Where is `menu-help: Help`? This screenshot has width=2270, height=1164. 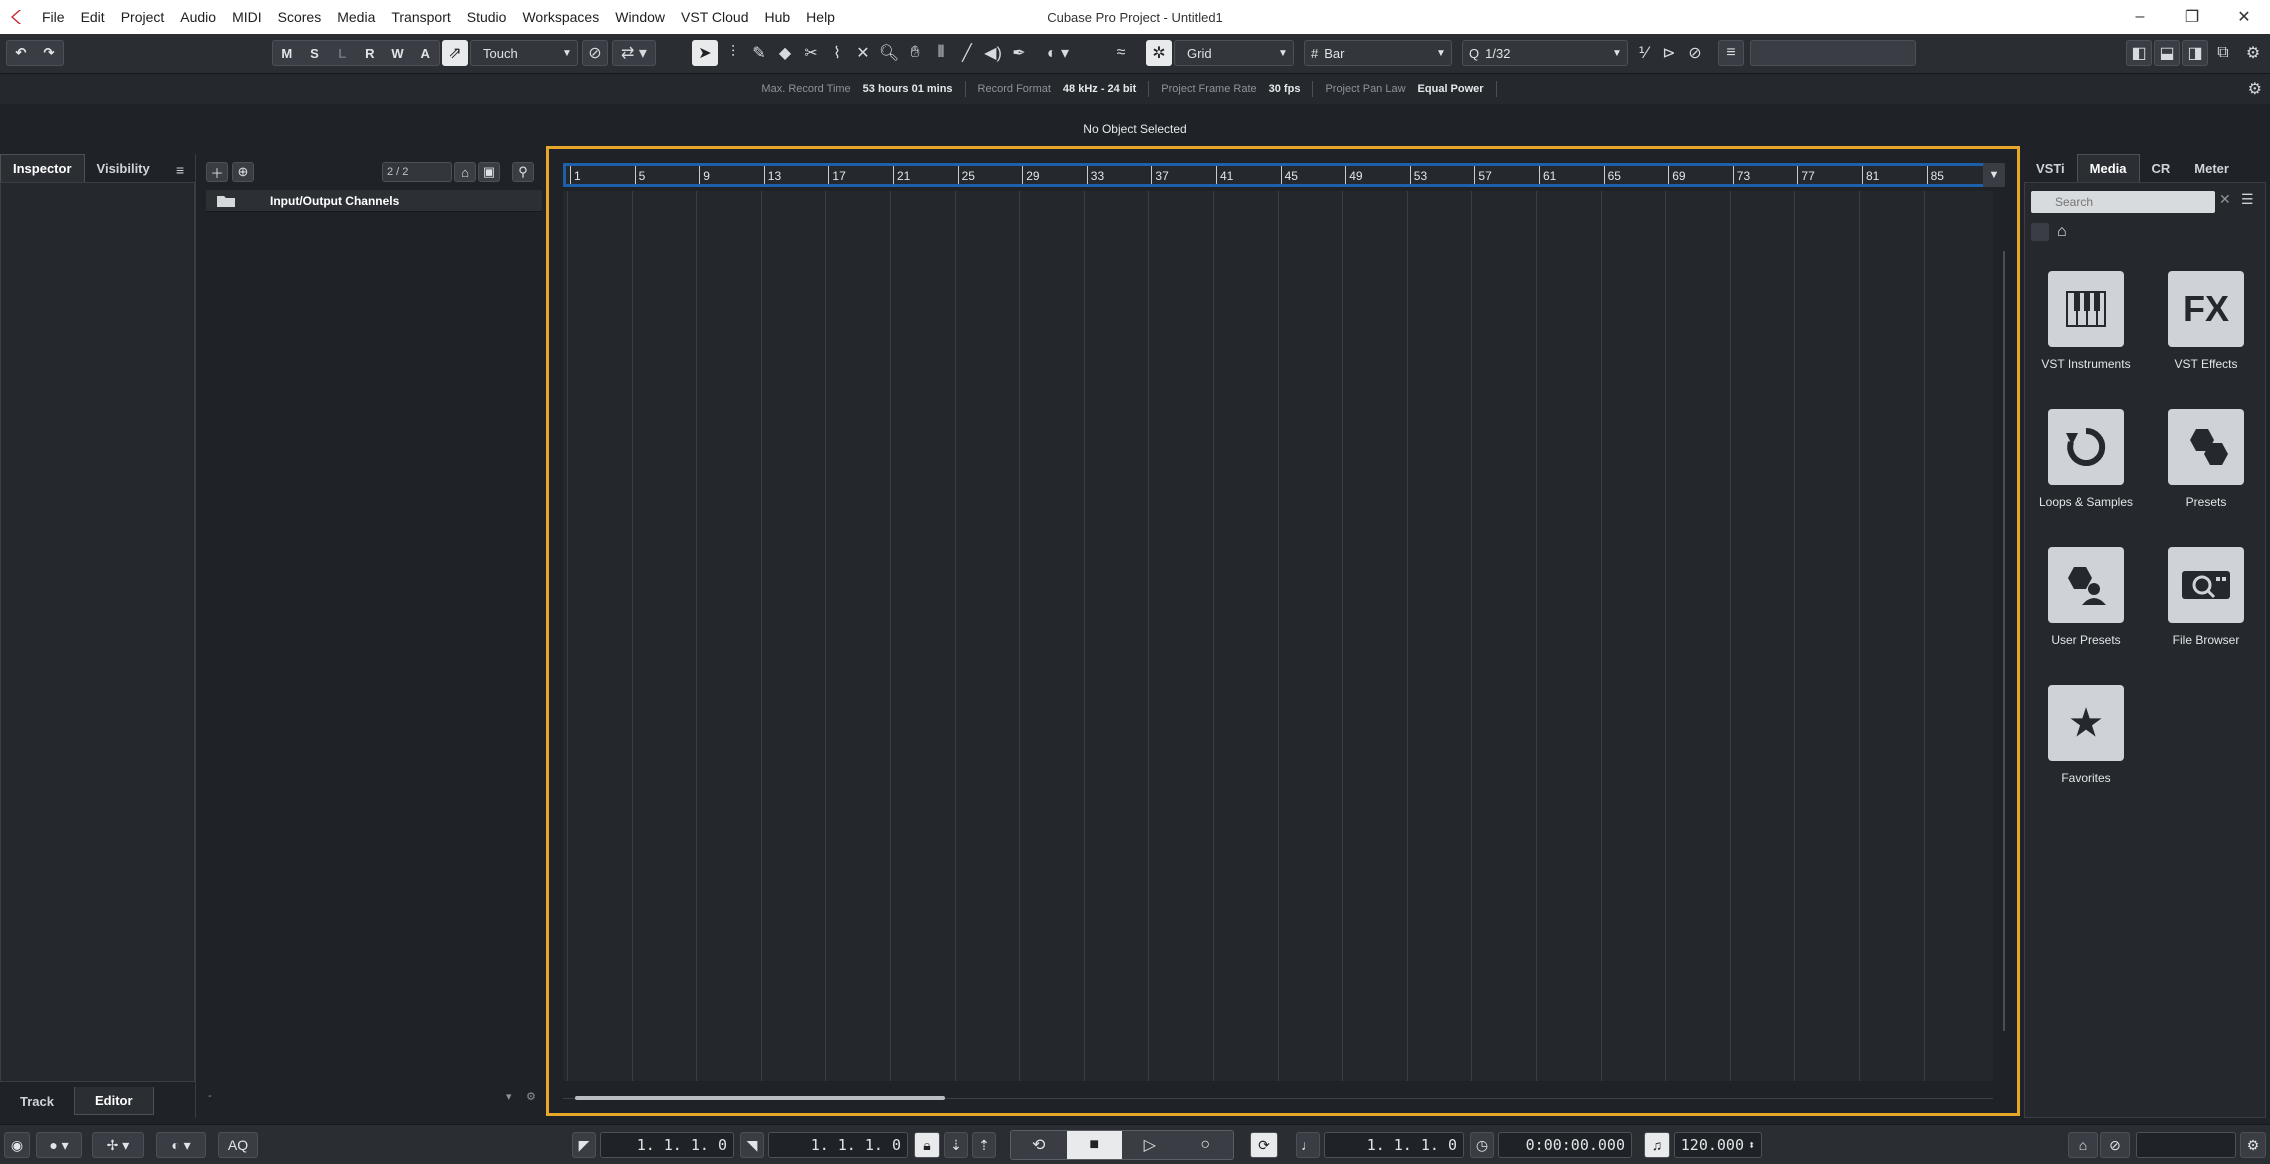 menu-help: Help is located at coordinates (820, 17).